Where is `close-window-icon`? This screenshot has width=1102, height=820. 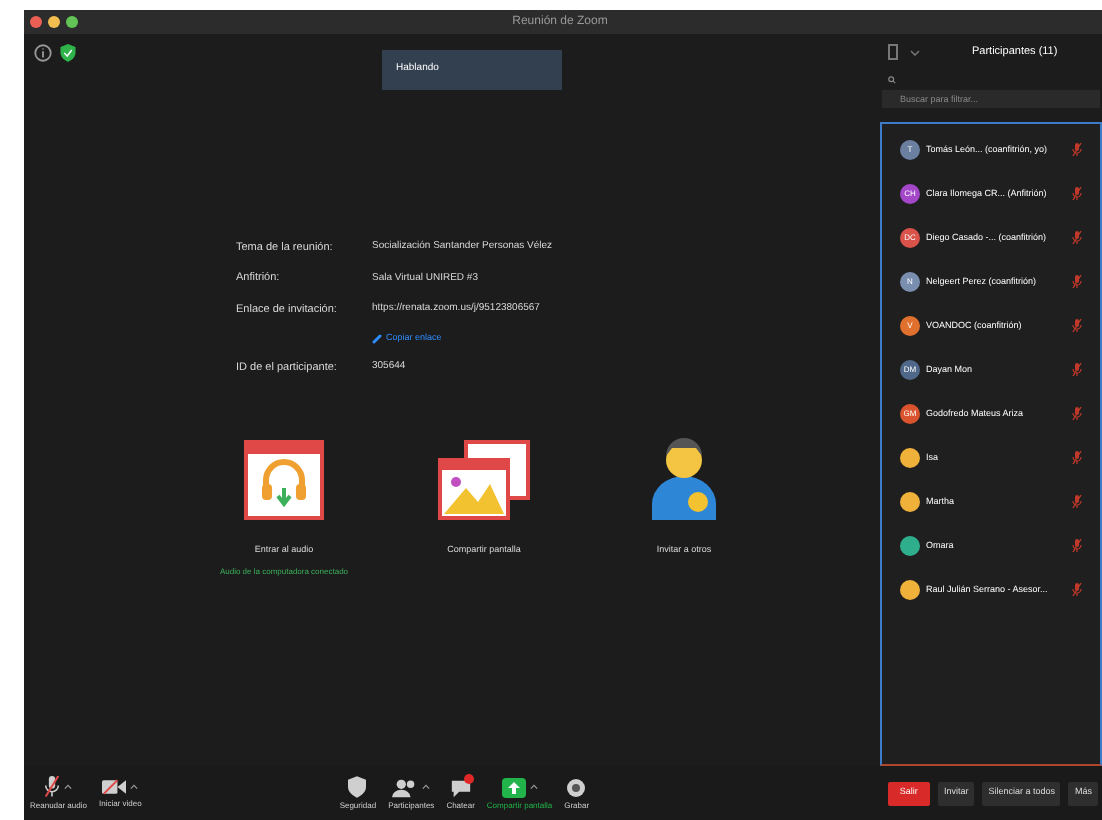 close-window-icon is located at coordinates (36, 22).